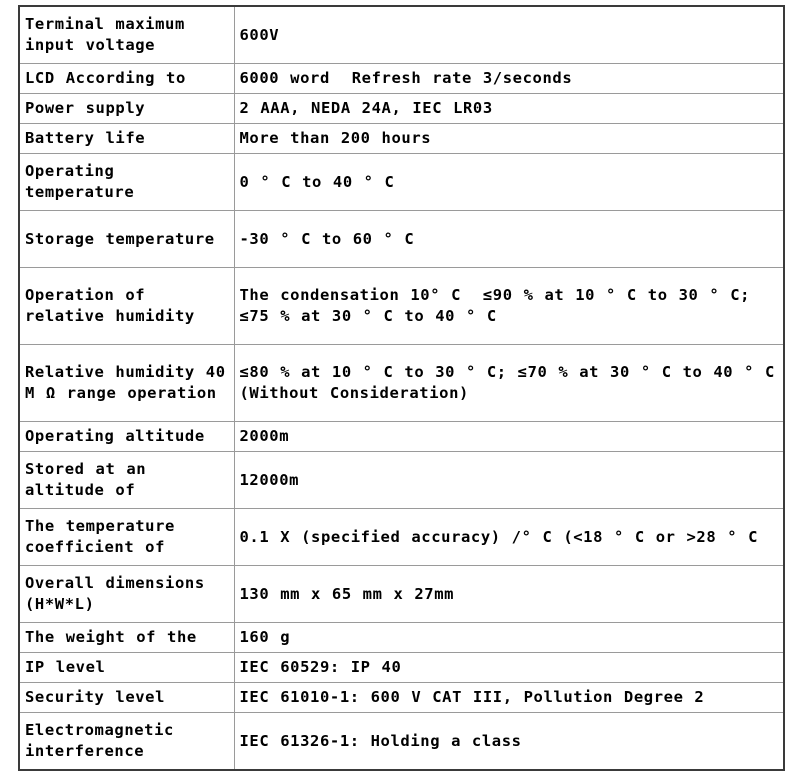 The image size is (800, 771). I want to click on spec-value-cell: 160 g, so click(508, 637).